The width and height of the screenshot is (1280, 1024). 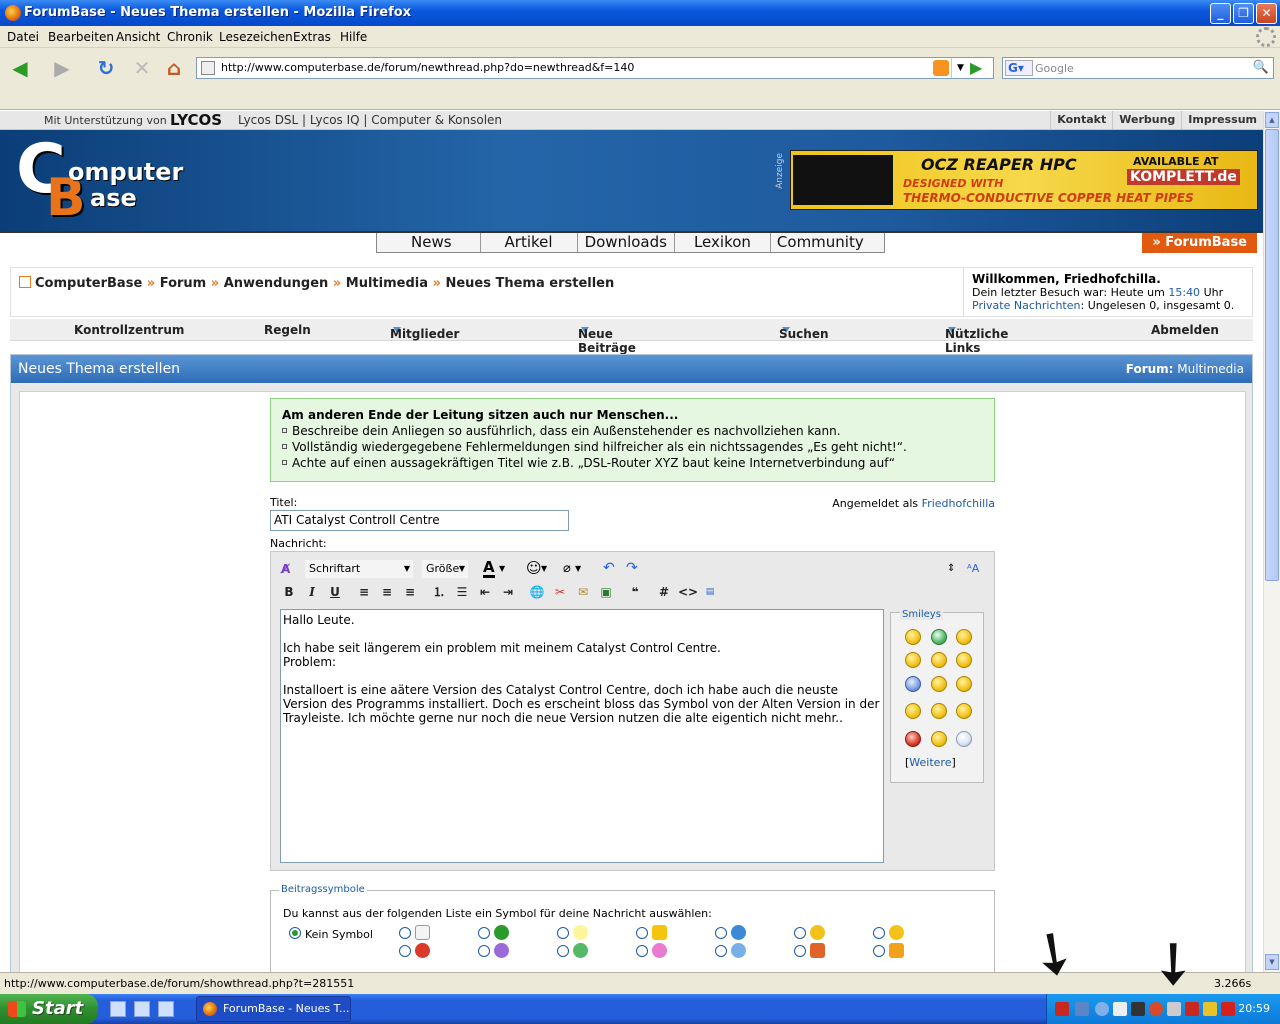 What do you see at coordinates (1146, 120) in the screenshot?
I see `link-werbung: Werbung` at bounding box center [1146, 120].